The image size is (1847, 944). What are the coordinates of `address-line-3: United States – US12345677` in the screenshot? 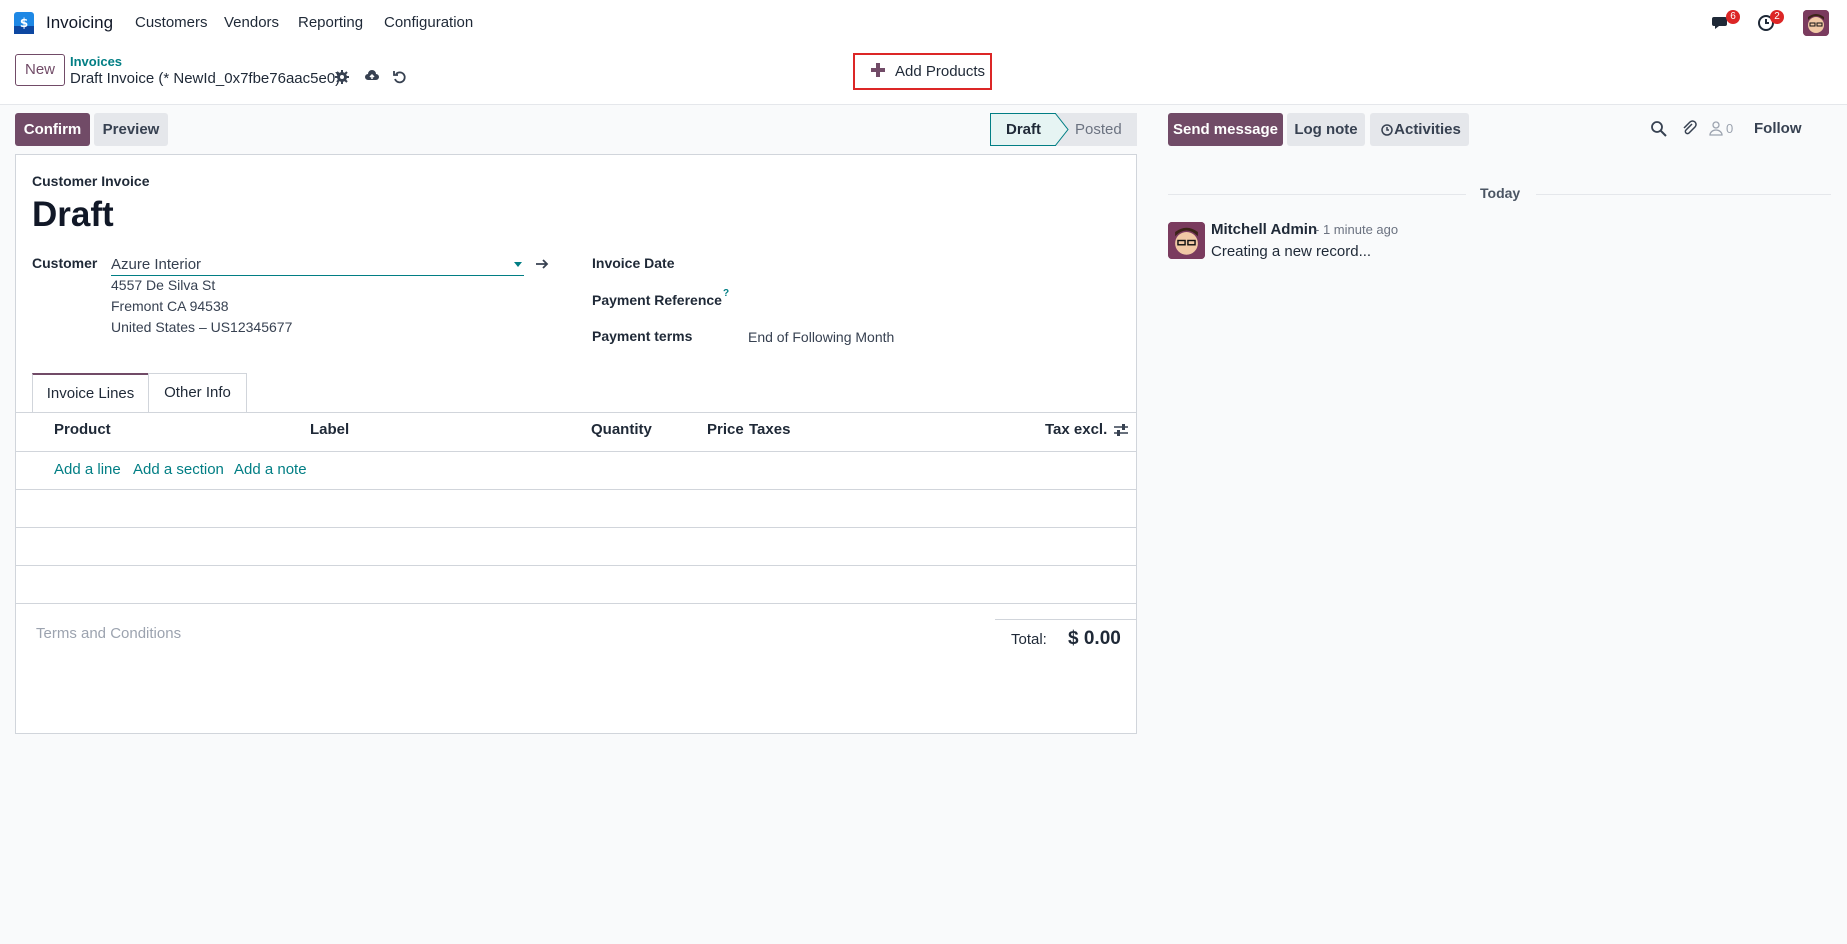 It's located at (202, 327).